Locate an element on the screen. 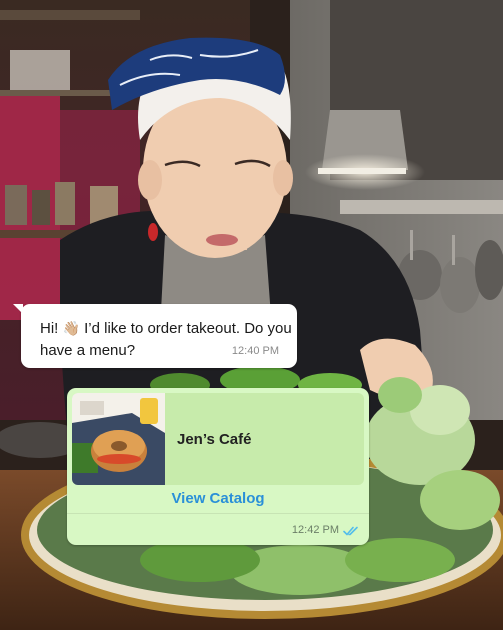 This screenshot has height=630, width=503. bubble-tail is located at coordinates (18, 309).